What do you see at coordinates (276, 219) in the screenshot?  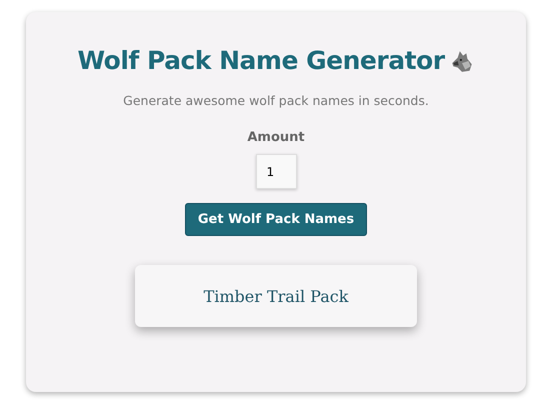 I see `generate-button: Get Wolf Pack Names` at bounding box center [276, 219].